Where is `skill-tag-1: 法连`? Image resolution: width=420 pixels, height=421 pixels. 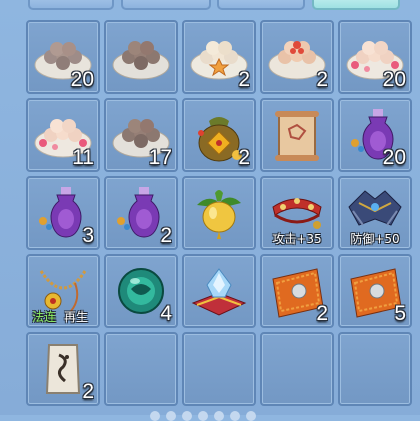 skill-tag-1: 法连 is located at coordinates (44, 317).